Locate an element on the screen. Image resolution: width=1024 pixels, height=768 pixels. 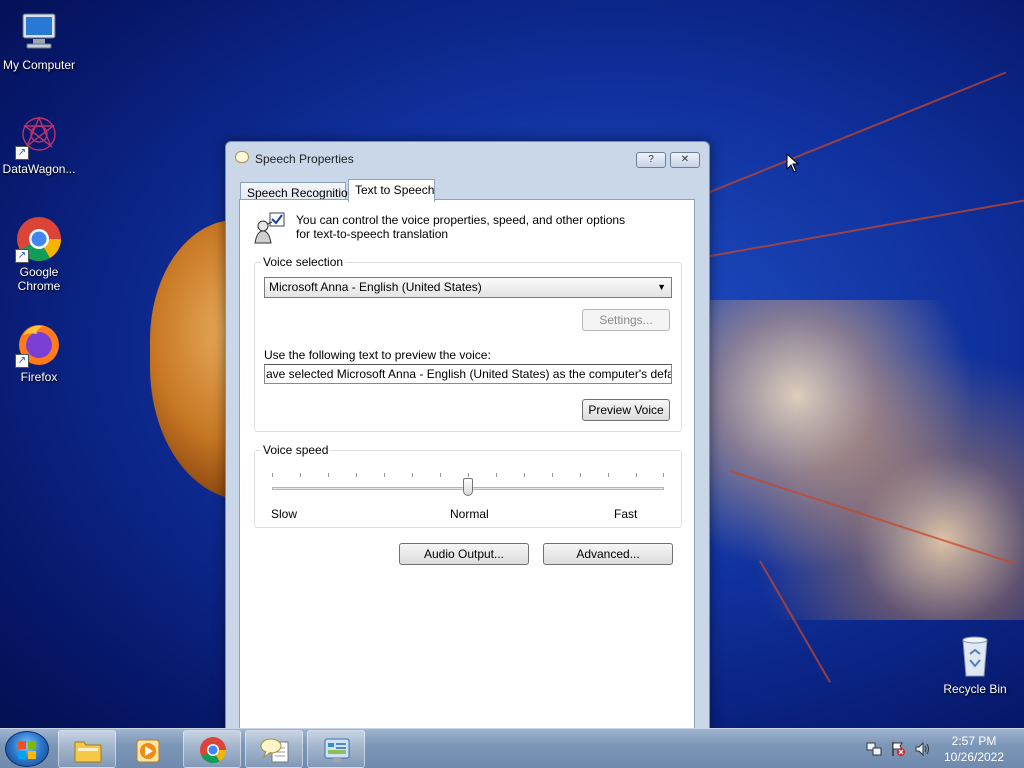
tab-text-to-speech: Text to Speech is located at coordinates (391, 190).